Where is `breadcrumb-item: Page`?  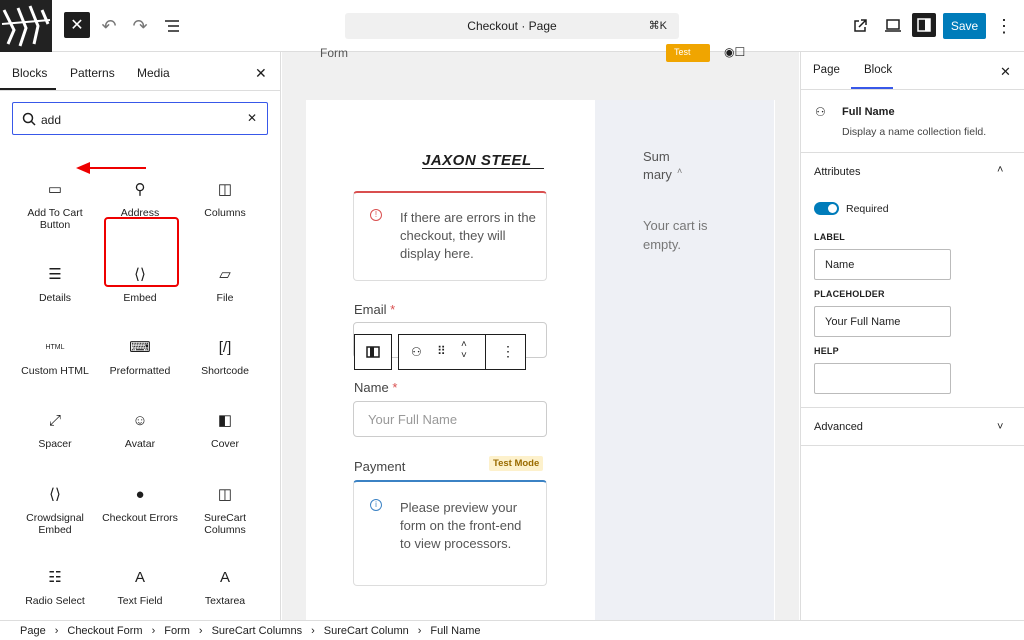
breadcrumb-item: Page is located at coordinates (33, 631).